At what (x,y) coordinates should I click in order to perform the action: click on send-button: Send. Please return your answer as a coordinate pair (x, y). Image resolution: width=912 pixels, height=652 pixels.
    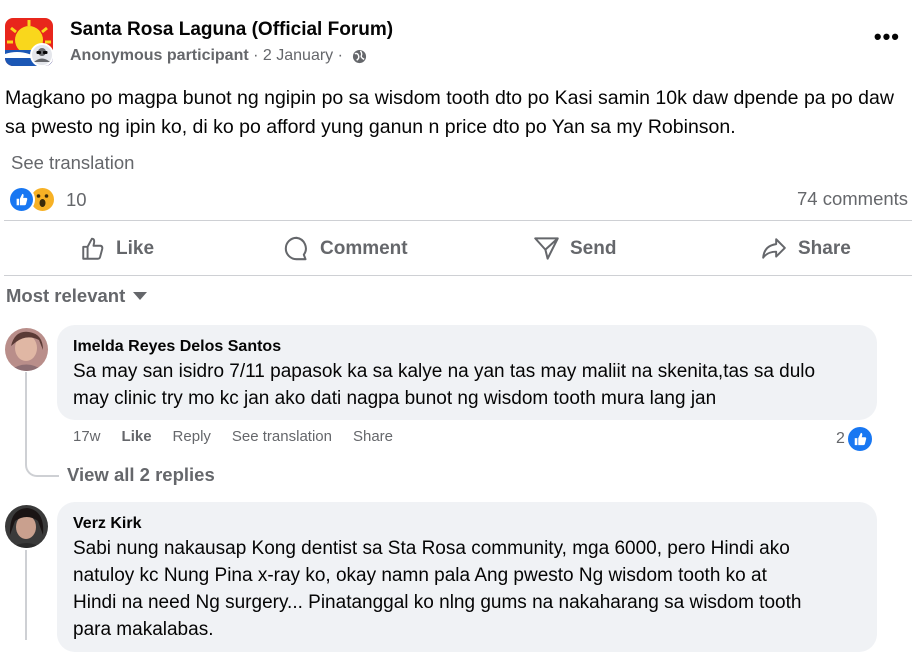
    Looking at the image, I should click on (574, 248).